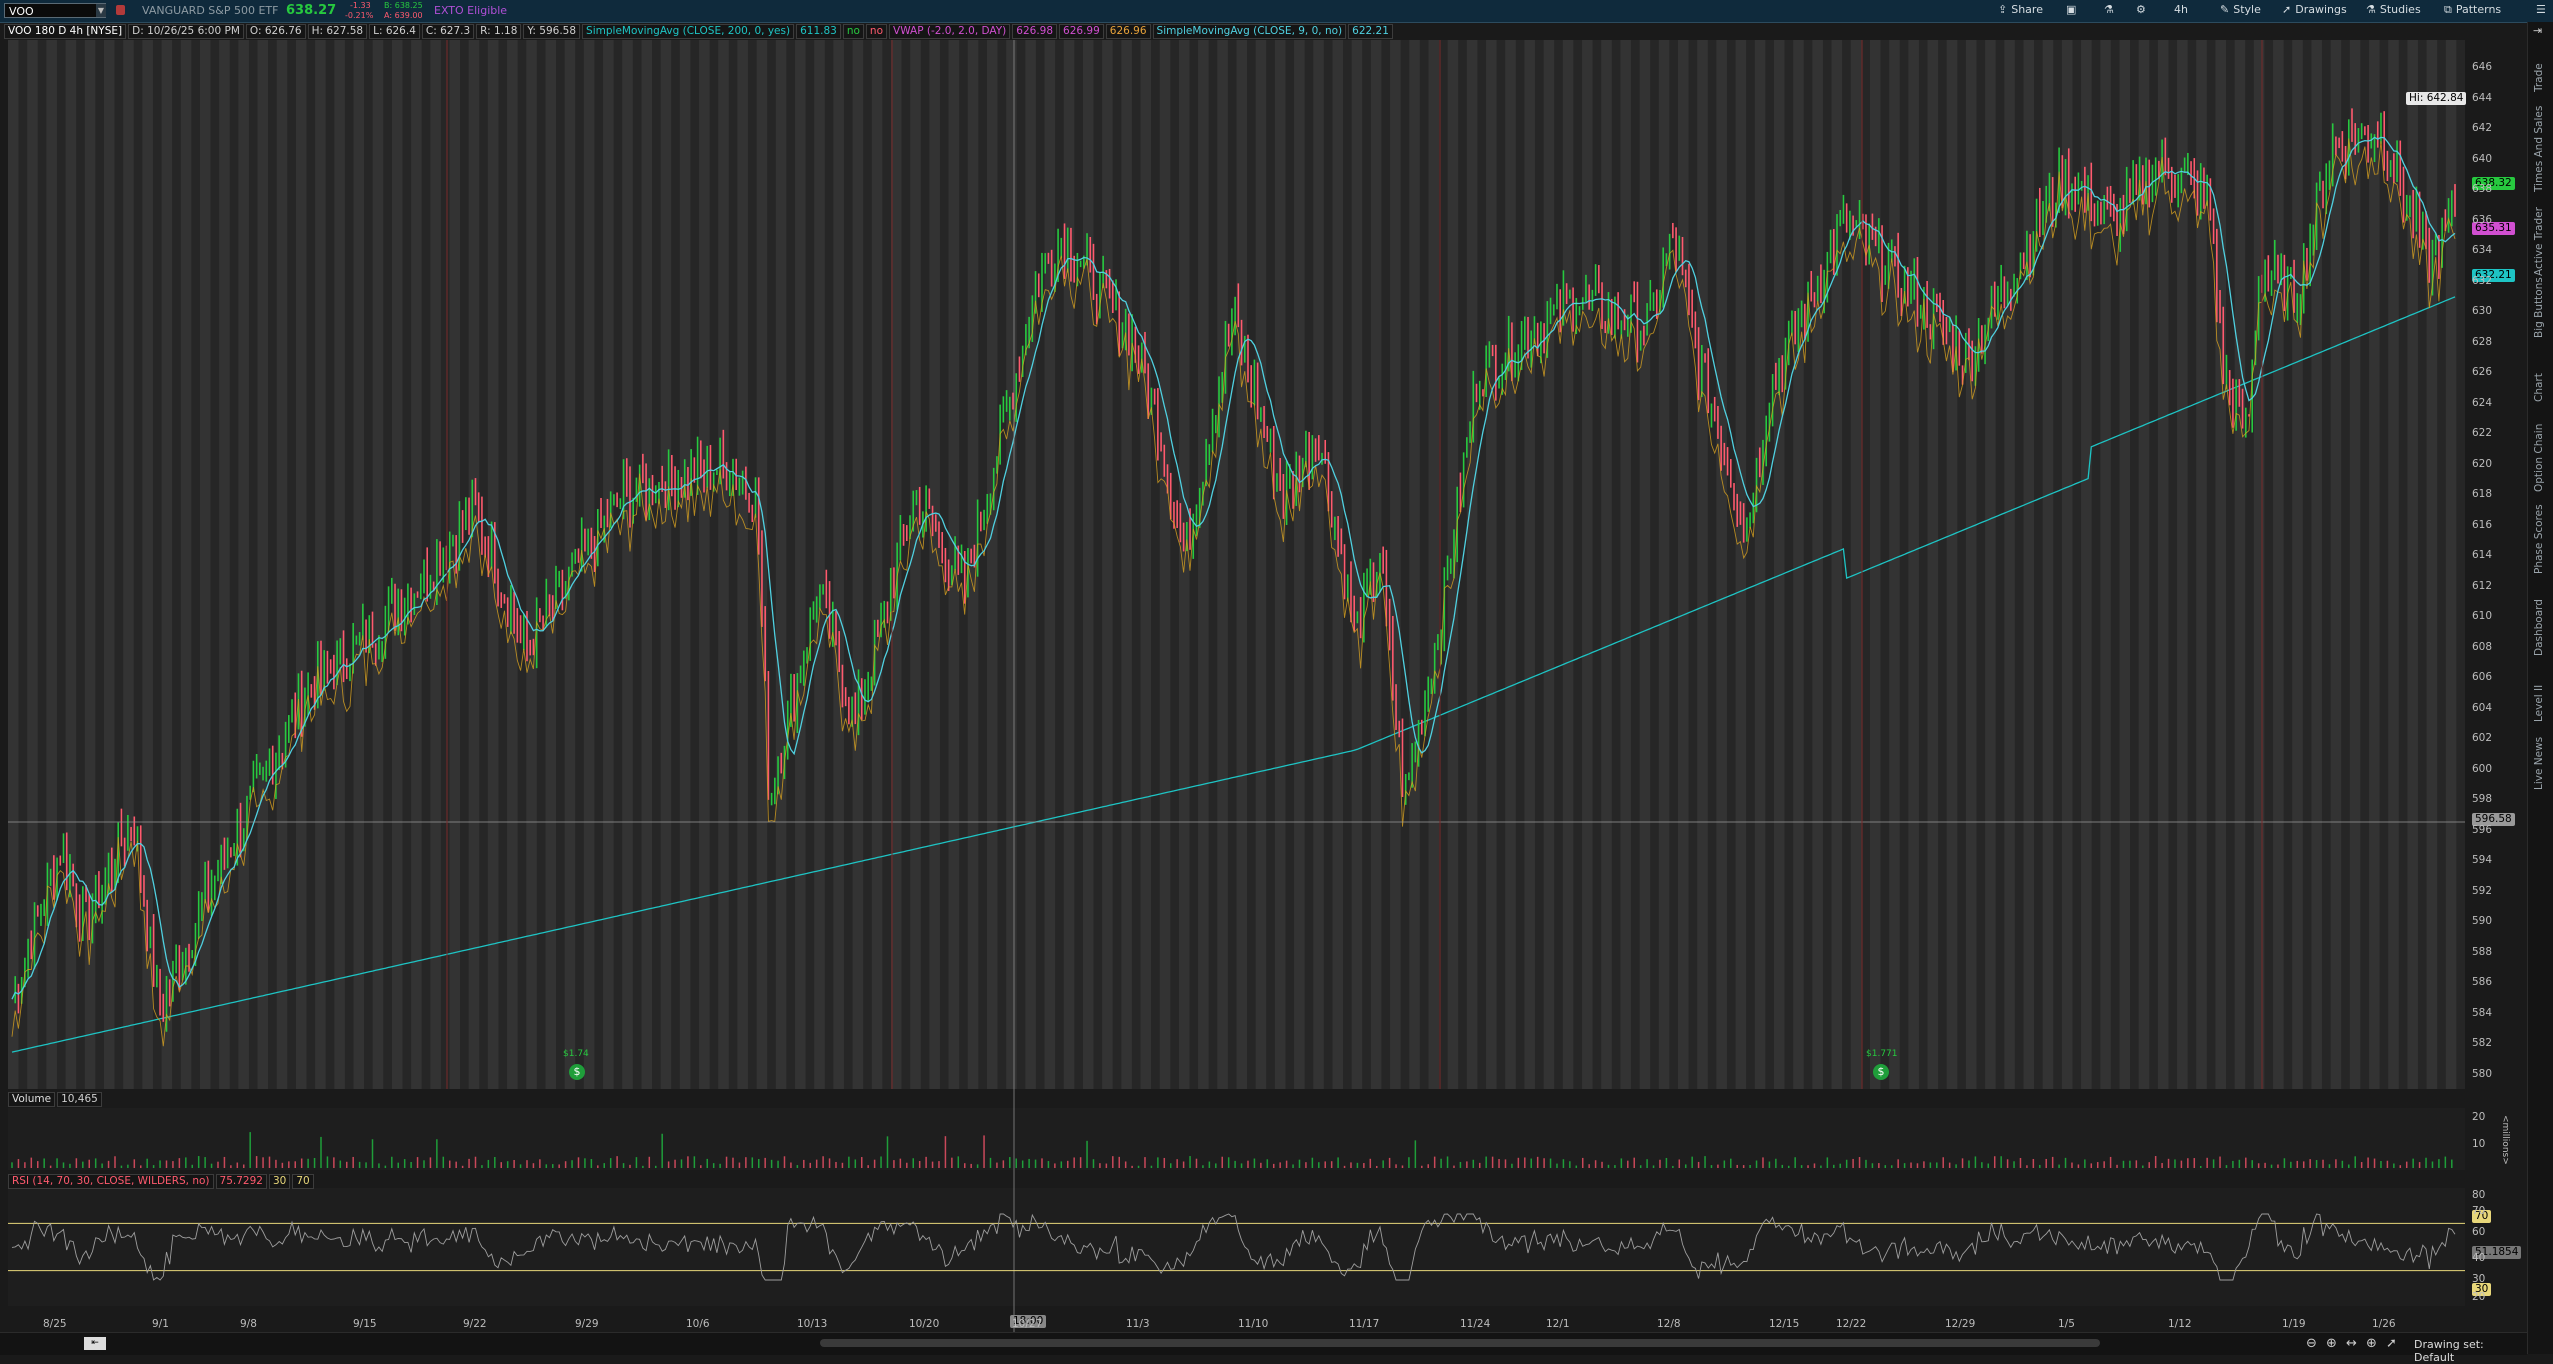  Describe the element at coordinates (2482, 494) in the screenshot. I see `price-tick: 618` at that location.